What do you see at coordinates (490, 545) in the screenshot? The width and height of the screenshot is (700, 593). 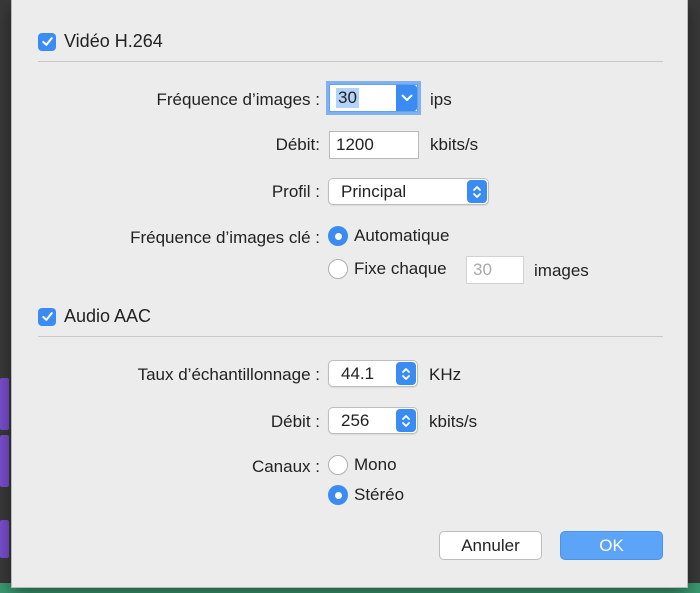 I see `cancel-button: Annuler` at bounding box center [490, 545].